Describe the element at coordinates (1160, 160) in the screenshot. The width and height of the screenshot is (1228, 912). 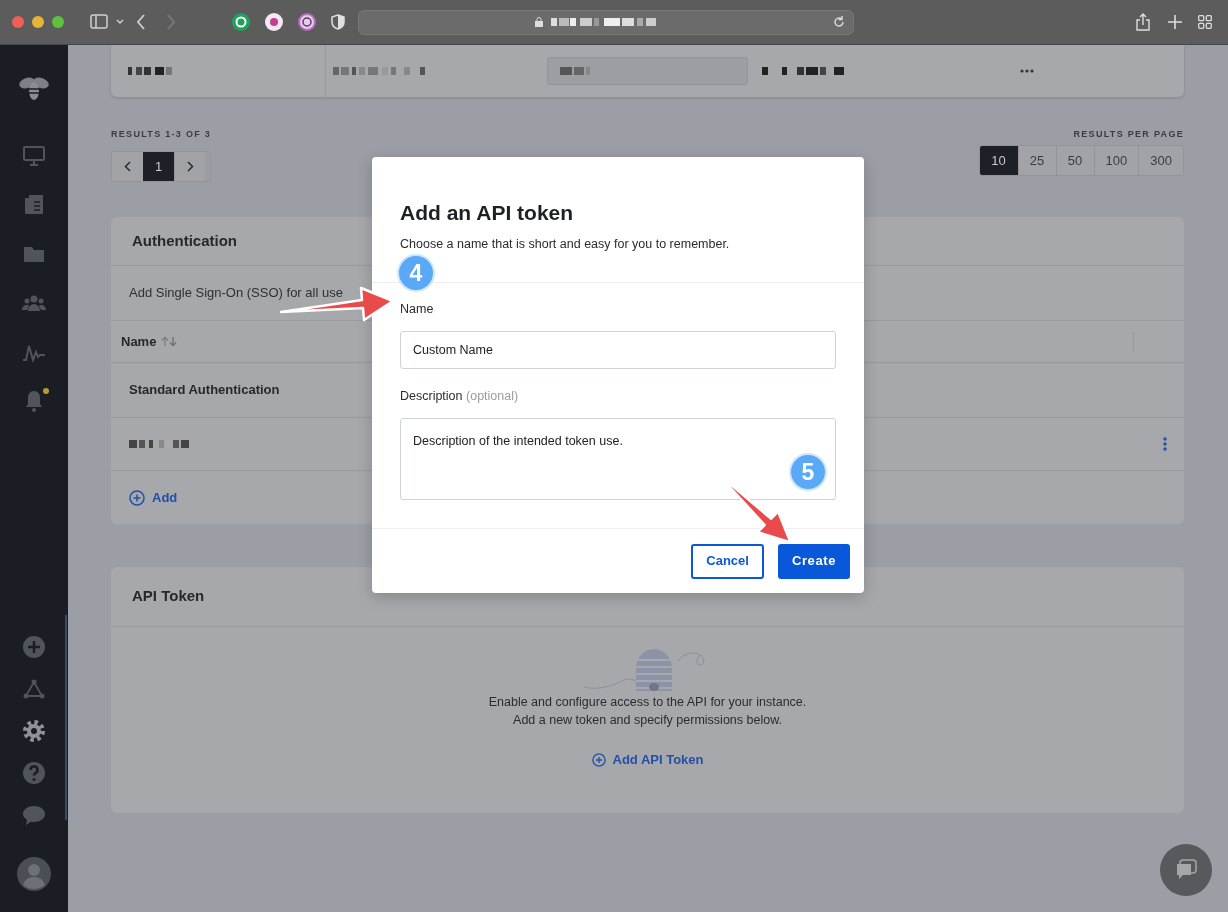
I see `per-page-option: 300` at that location.